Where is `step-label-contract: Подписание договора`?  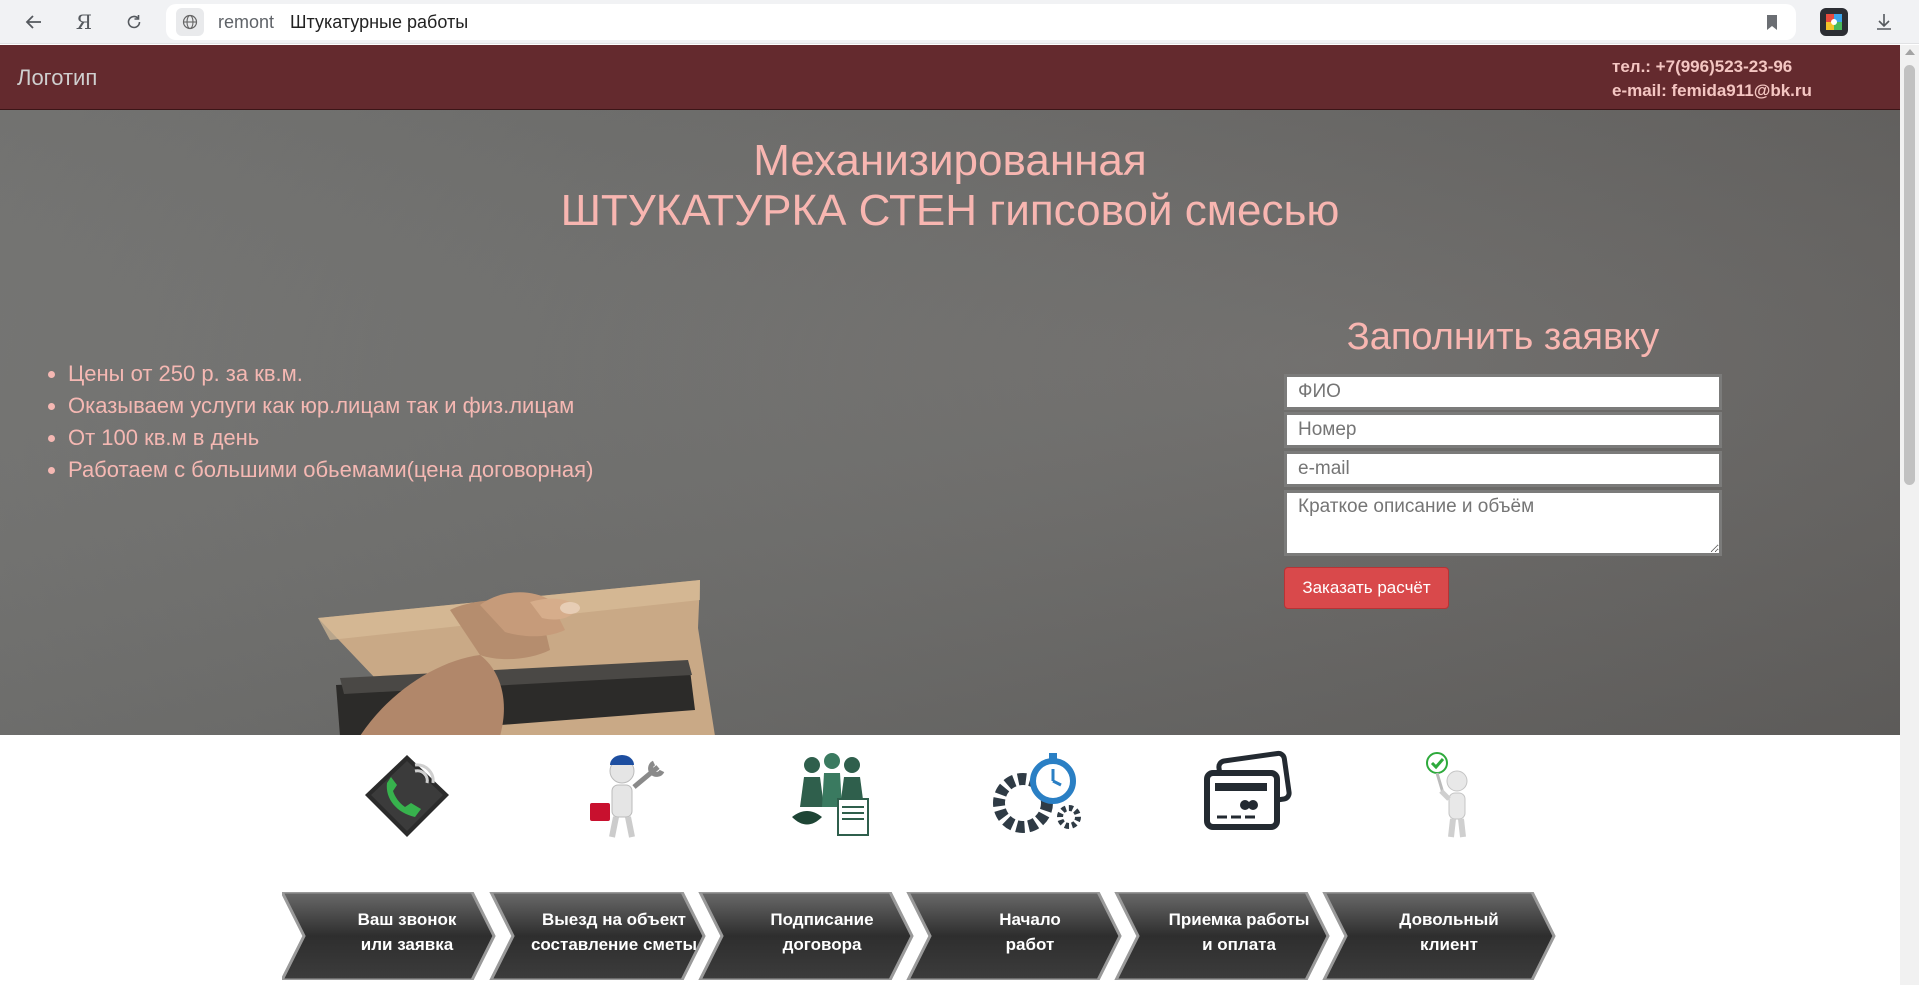 step-label-contract: Подписание договора is located at coordinates (822, 932).